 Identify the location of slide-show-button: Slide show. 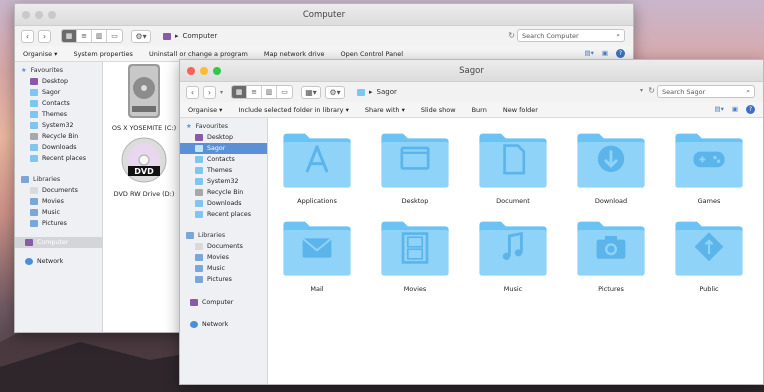
(438, 110).